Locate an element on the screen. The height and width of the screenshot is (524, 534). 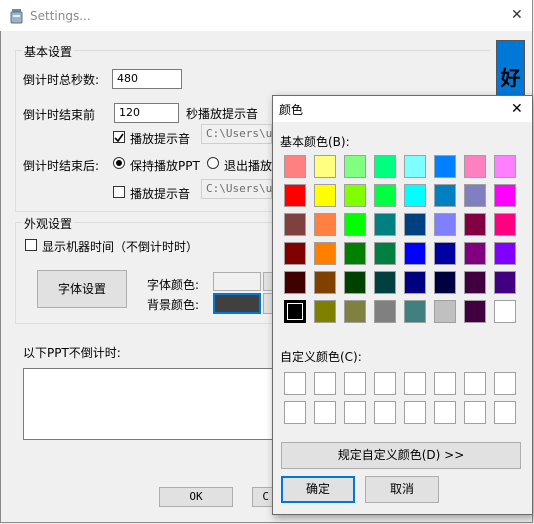
play-sound-2-checkbox is located at coordinates (119, 192).